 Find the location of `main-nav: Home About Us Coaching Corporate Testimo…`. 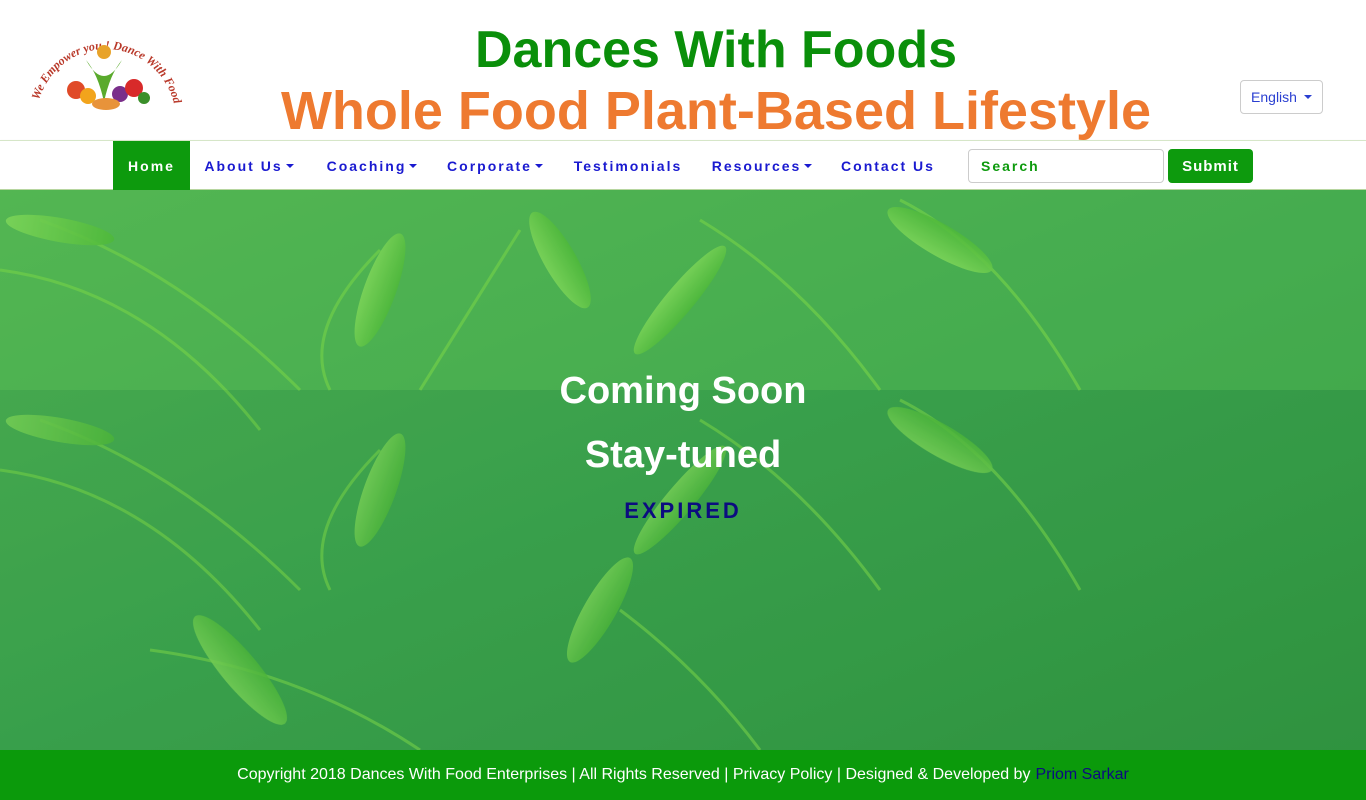

main-nav: Home About Us Coaching Corporate Testimo… is located at coordinates (683, 165).